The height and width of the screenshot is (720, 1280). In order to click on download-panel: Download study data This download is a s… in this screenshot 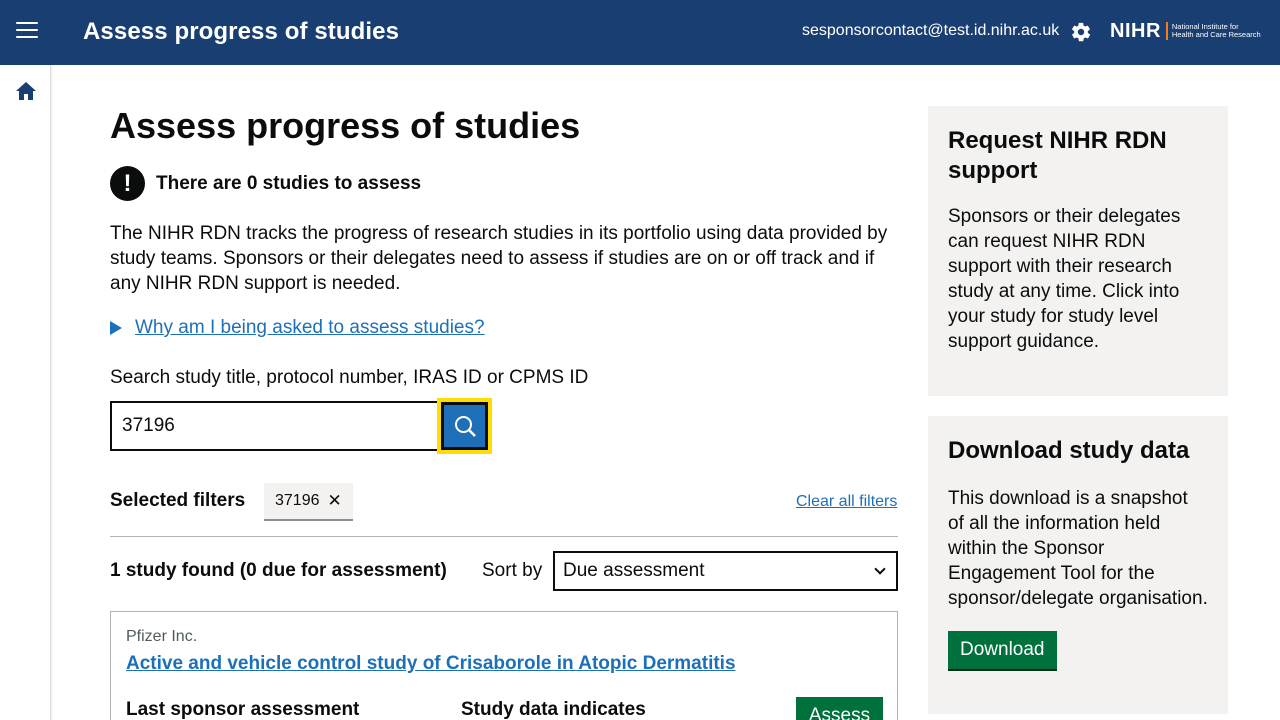, I will do `click(1078, 565)`.